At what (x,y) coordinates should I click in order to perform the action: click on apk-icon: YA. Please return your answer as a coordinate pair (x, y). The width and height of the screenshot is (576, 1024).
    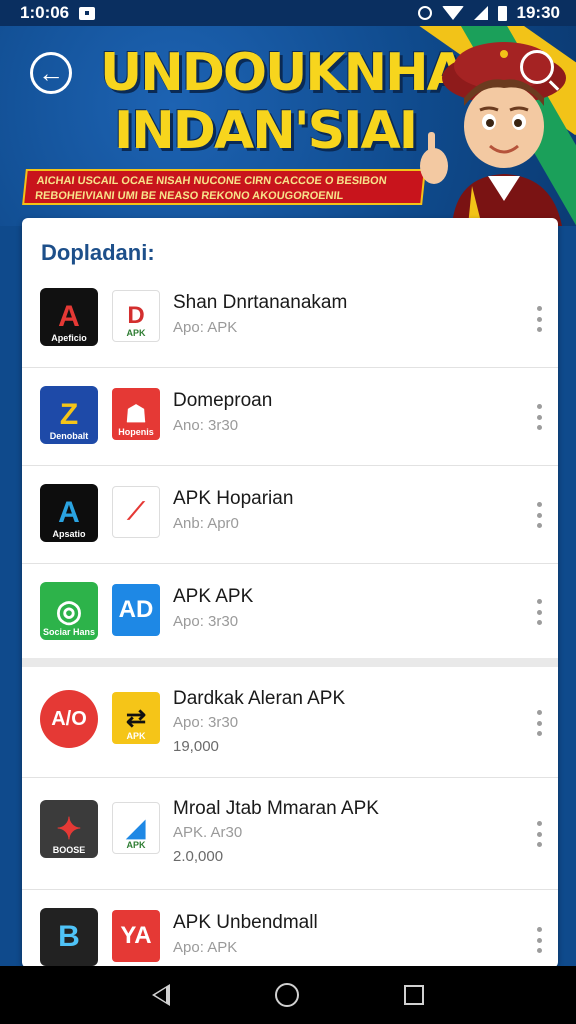
    Looking at the image, I should click on (136, 936).